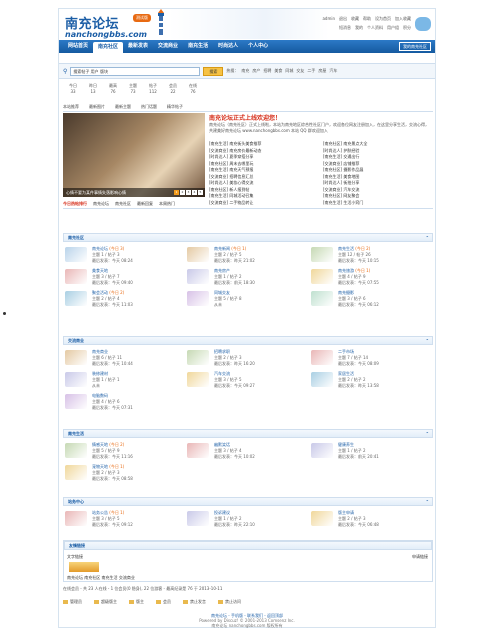  I want to click on forum-item: 二手市场 主题 7 / 帖子 14 最后发表：今天 08:09, so click(370, 358).